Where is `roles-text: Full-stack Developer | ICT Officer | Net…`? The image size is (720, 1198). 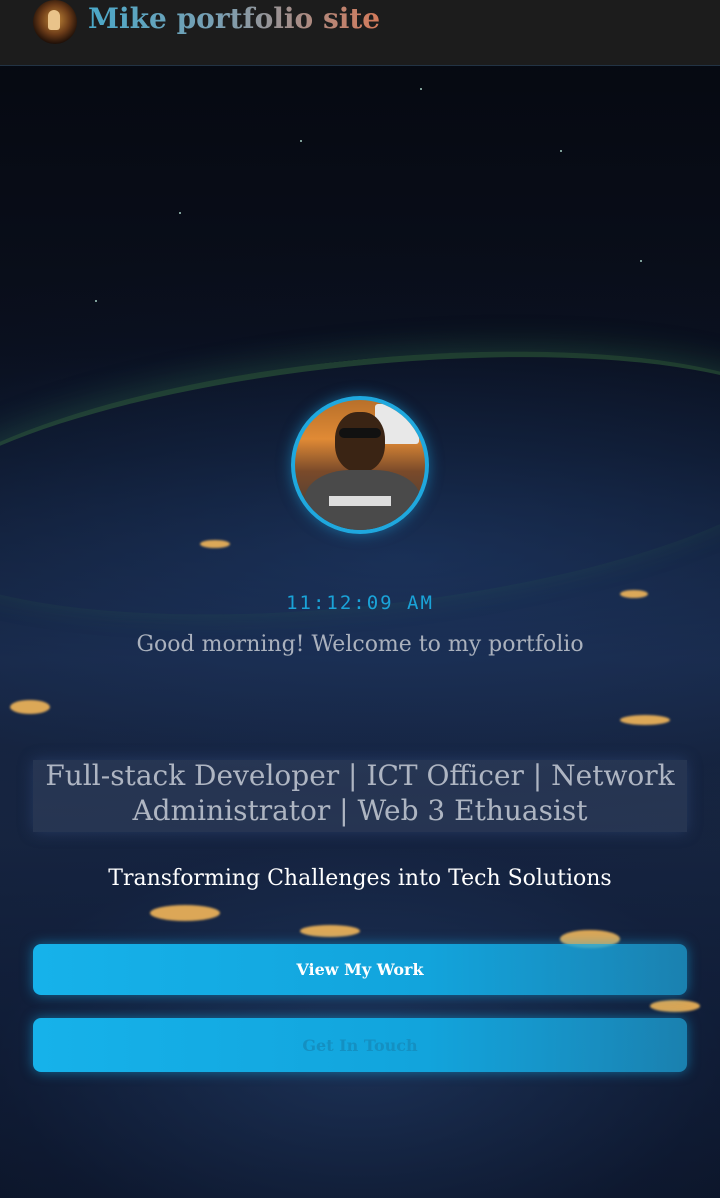
roles-text: Full-stack Developer | ICT Officer | Net… is located at coordinates (360, 793).